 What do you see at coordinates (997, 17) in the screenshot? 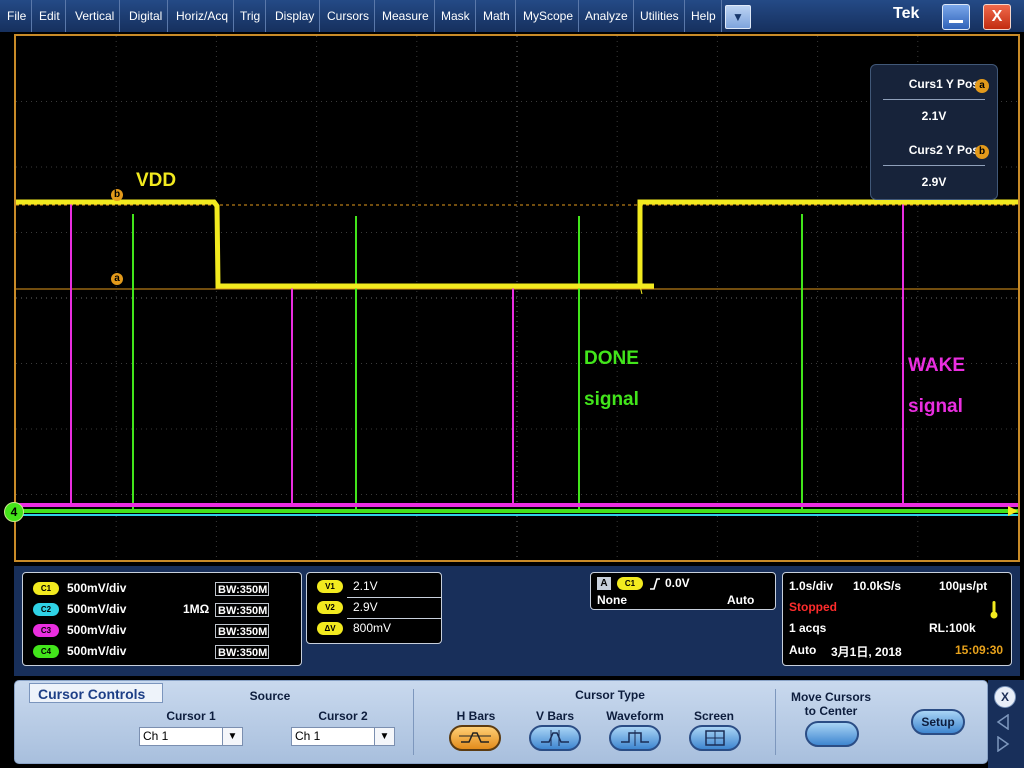
I see `close-icon: X` at bounding box center [997, 17].